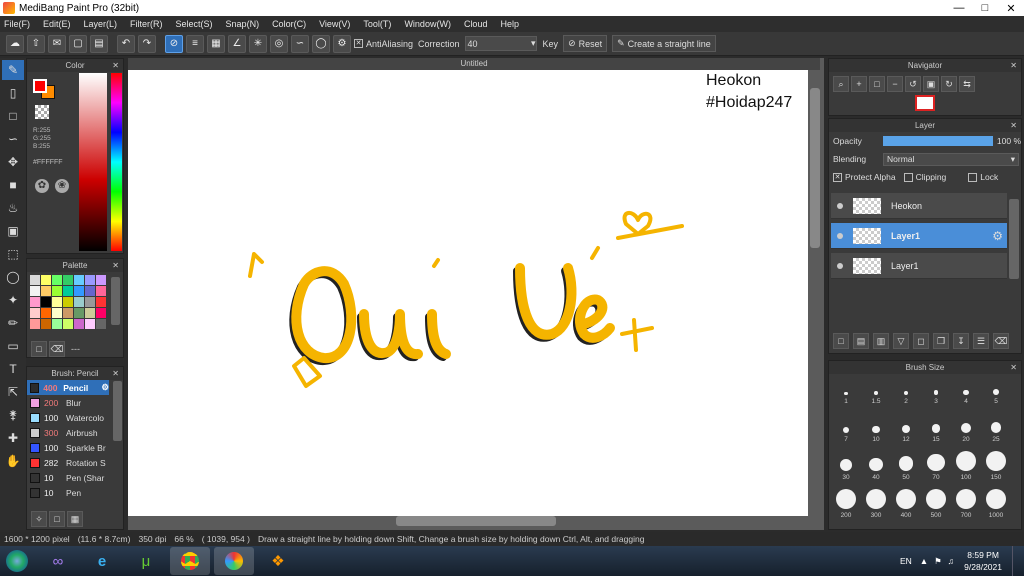  I want to click on utorrent-icon: μ, so click(146, 561).